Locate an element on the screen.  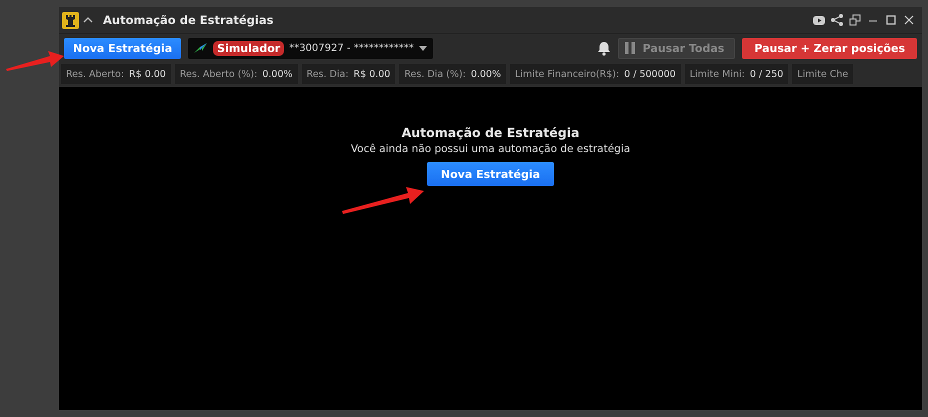
share-icon is located at coordinates (837, 20).